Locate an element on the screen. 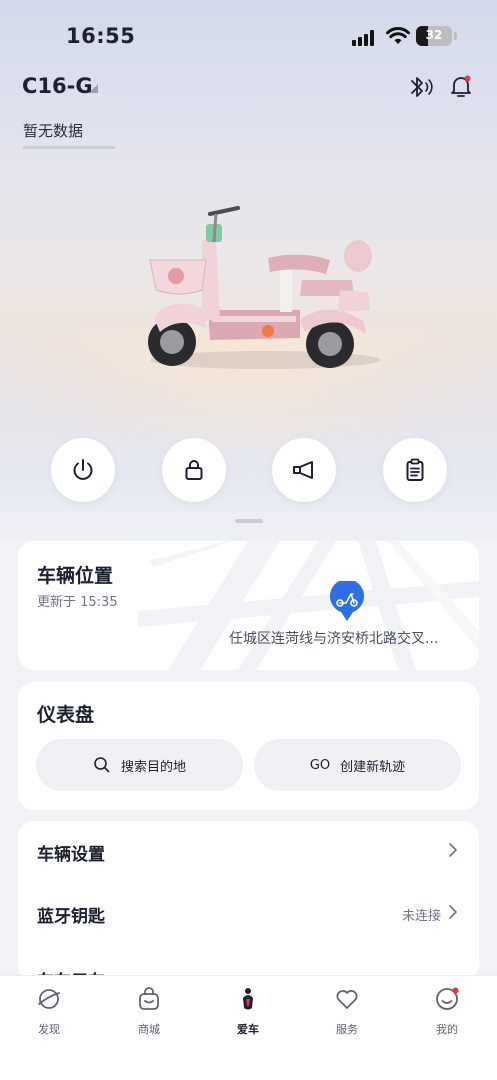 This screenshot has width=497, height=1080. bluetooth-status: 未连接 is located at coordinates (421, 916).